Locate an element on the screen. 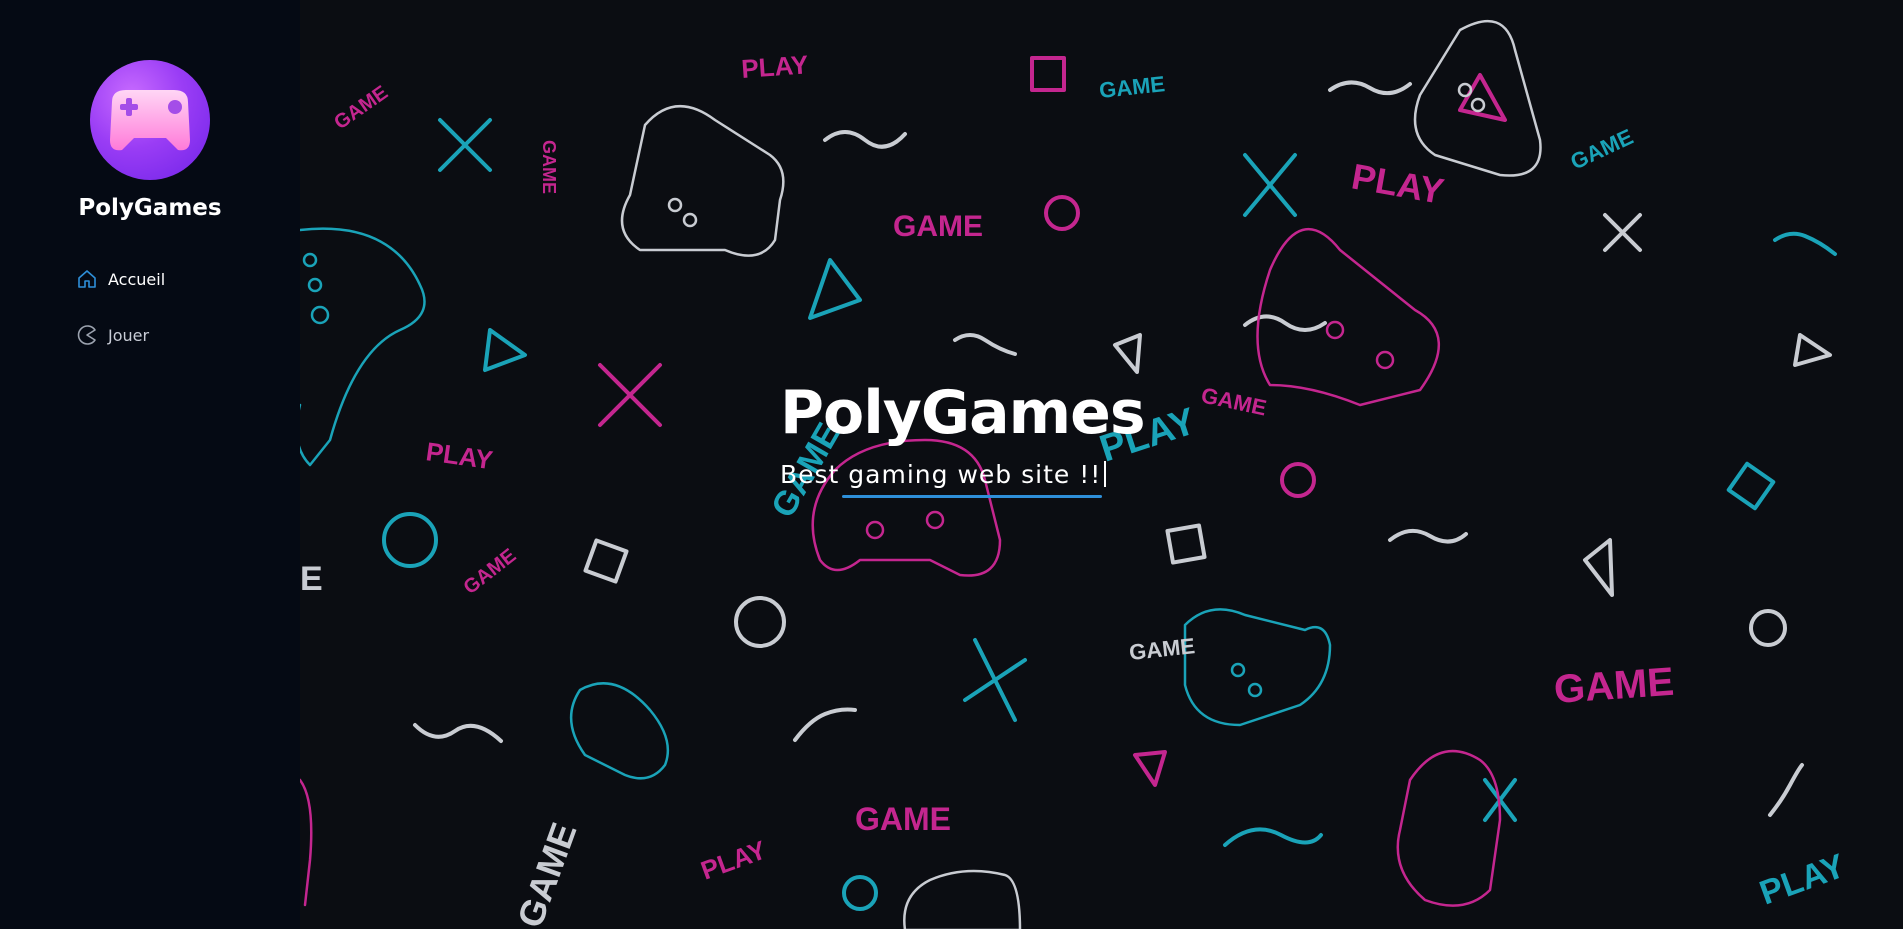 The width and height of the screenshot is (1903, 929). home-icon is located at coordinates (87, 279).